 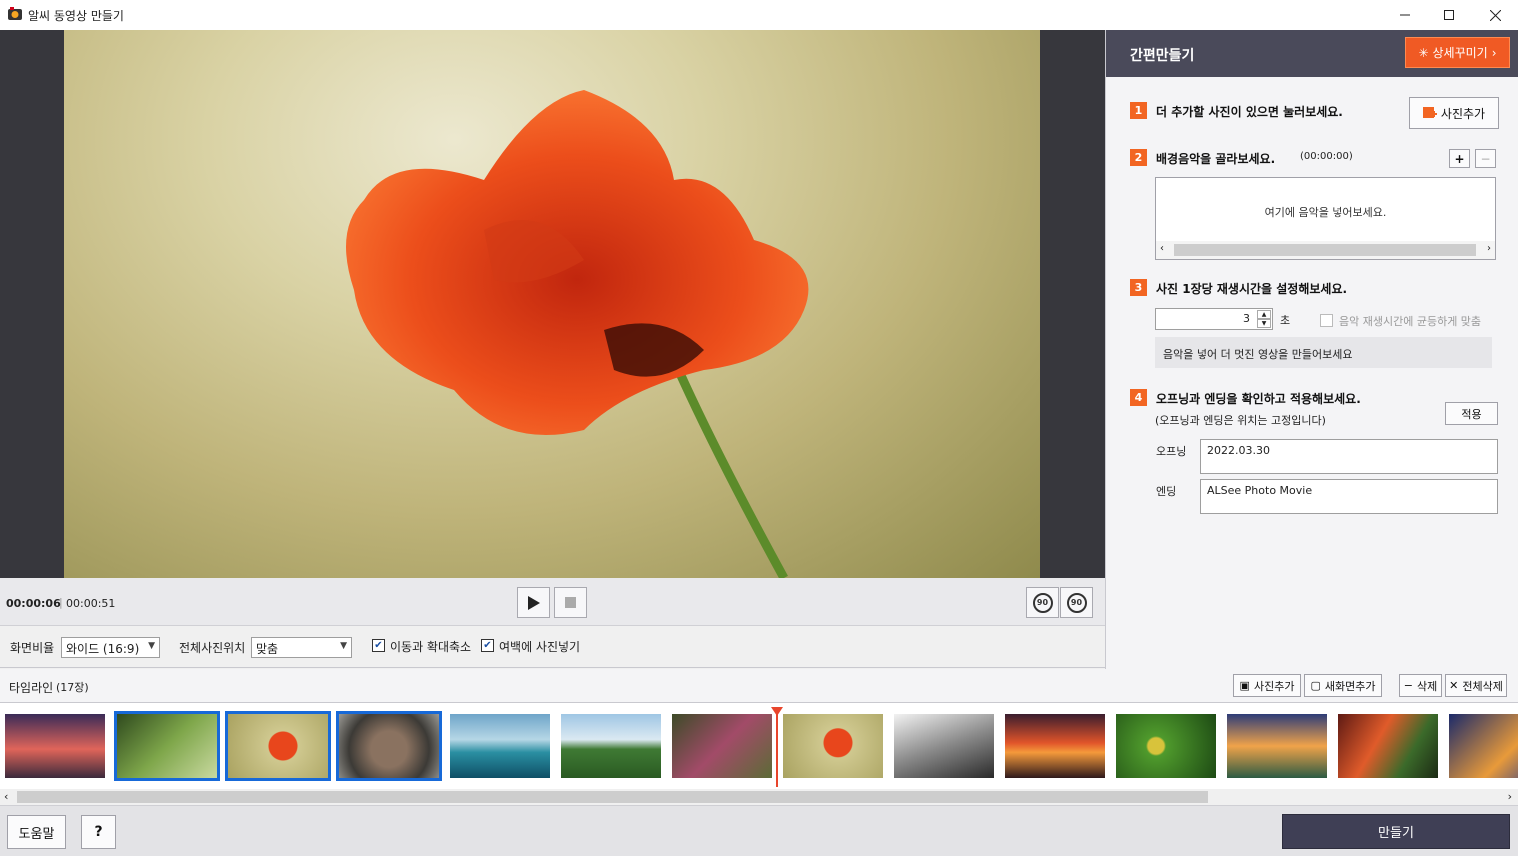 What do you see at coordinates (1326, 156) in the screenshot?
I see `music-duration: (00:00:00)` at bounding box center [1326, 156].